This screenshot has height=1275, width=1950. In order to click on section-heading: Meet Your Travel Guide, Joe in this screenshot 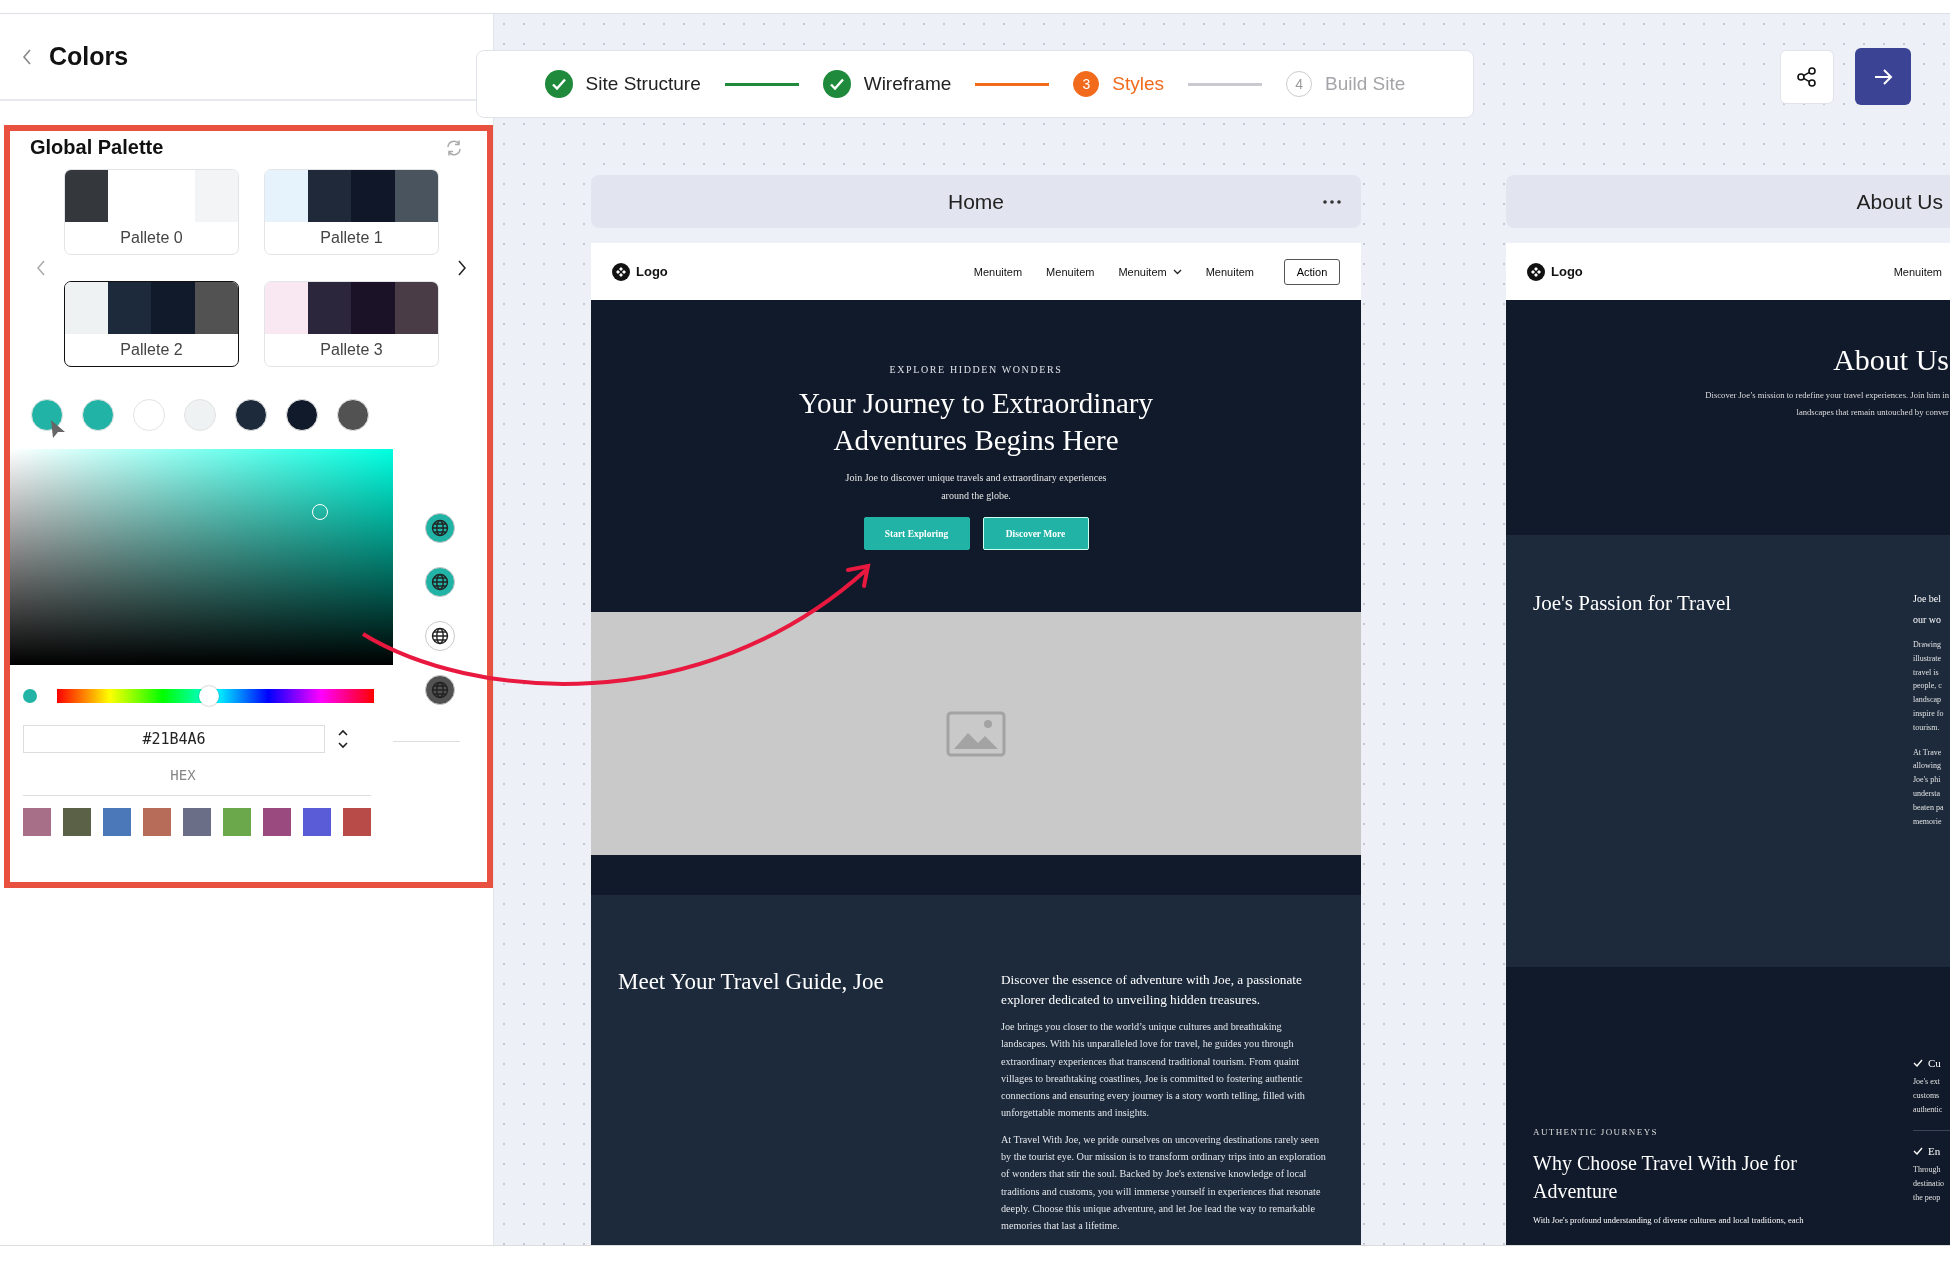, I will do `click(751, 982)`.